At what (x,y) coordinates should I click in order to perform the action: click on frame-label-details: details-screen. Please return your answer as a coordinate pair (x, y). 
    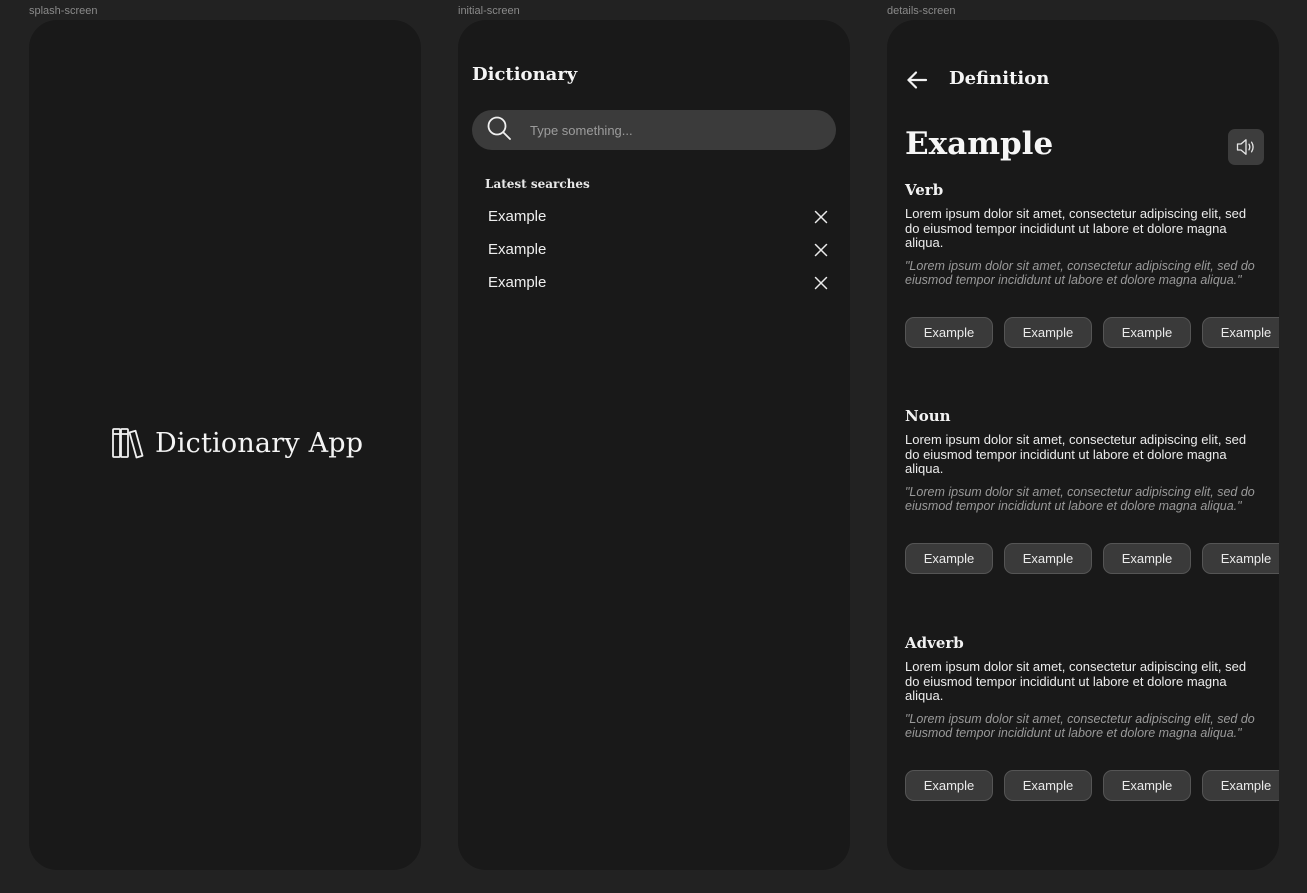
    Looking at the image, I should click on (921, 11).